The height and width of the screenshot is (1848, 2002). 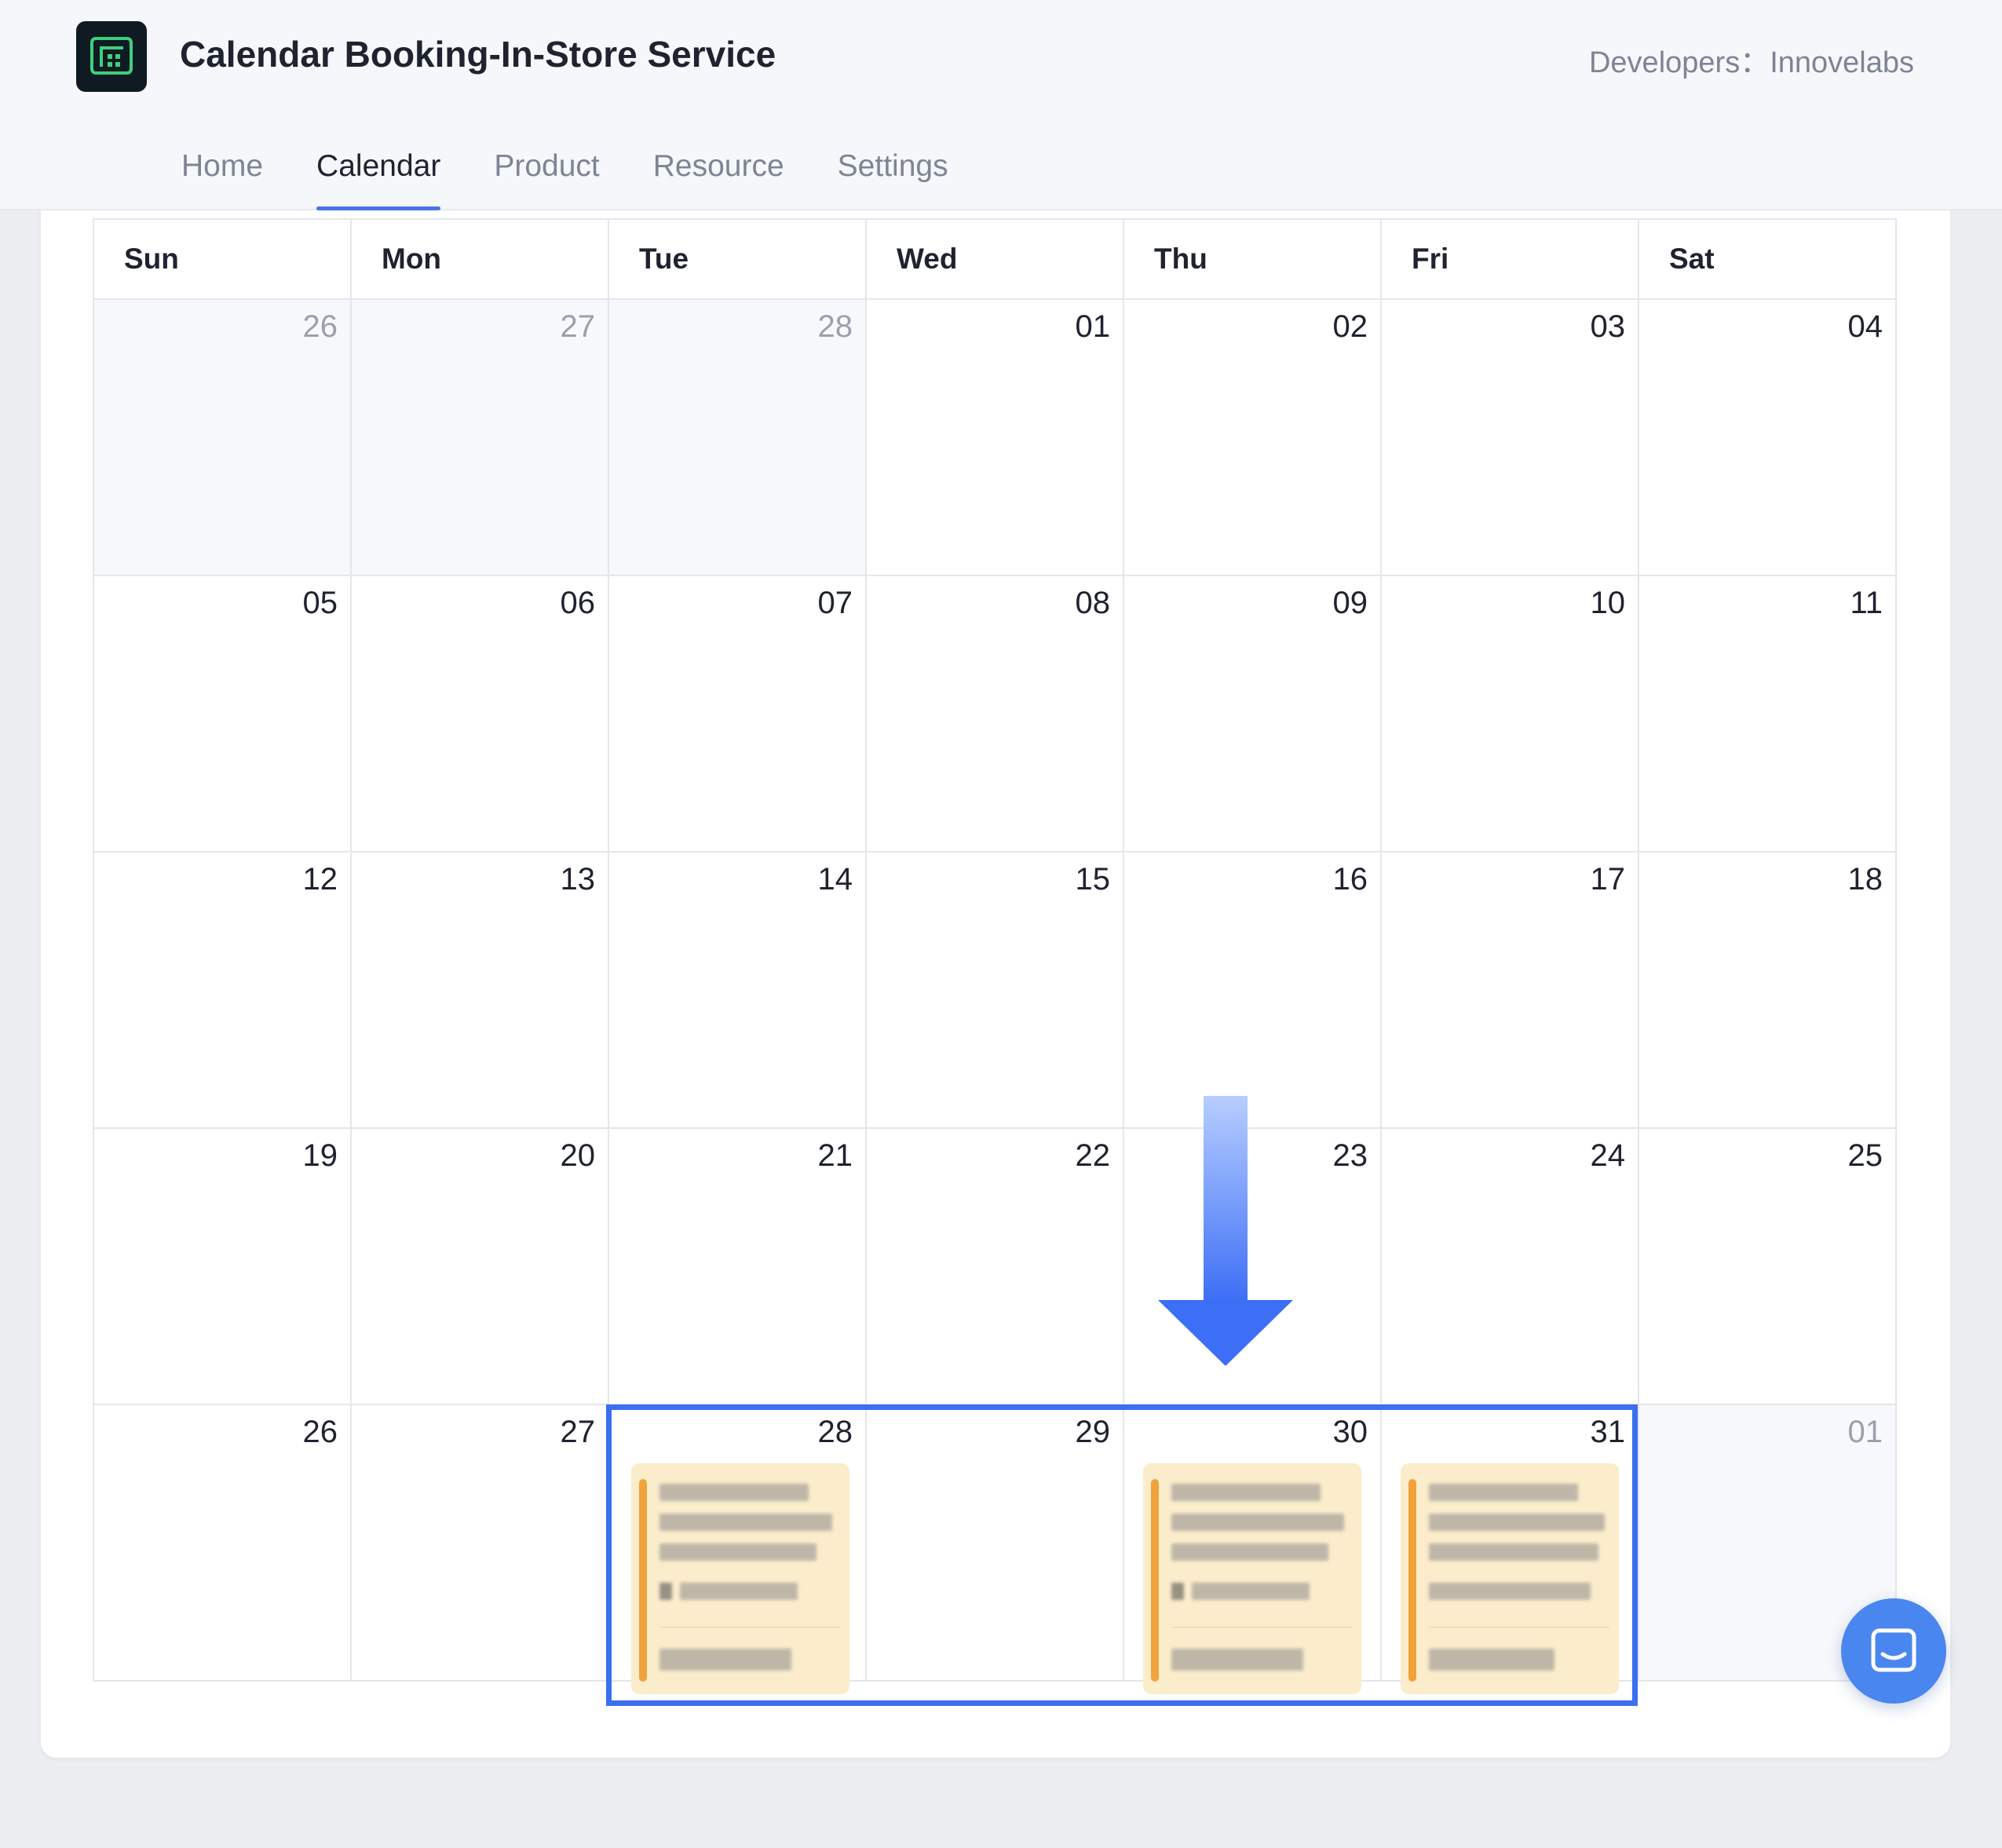 I want to click on weekday-label: Thu, so click(x=1253, y=260).